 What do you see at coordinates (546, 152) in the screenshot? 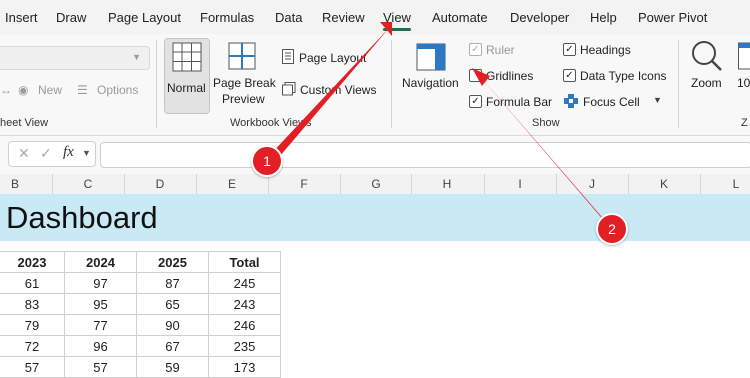
I see `arrow-to-gridlines` at bounding box center [546, 152].